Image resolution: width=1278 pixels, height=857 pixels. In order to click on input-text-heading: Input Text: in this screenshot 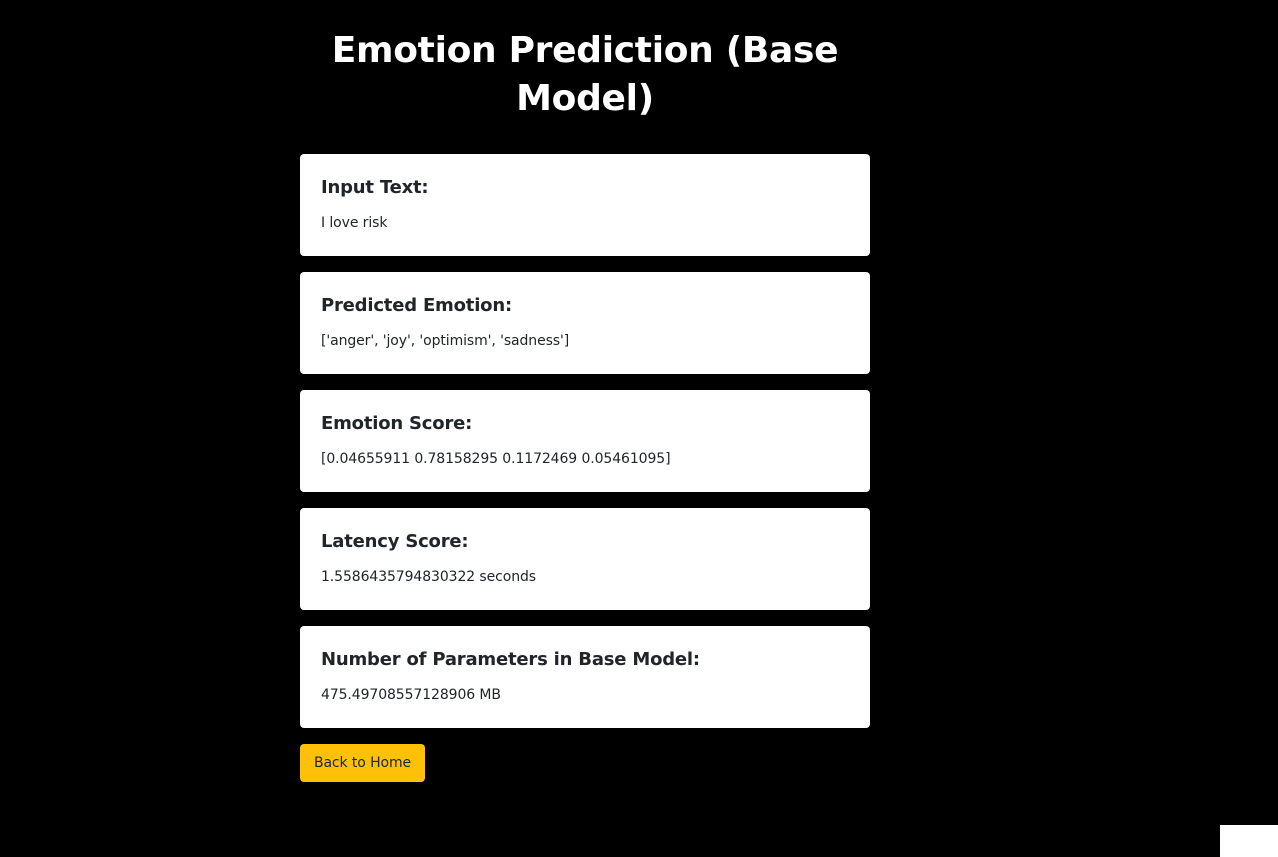, I will do `click(375, 187)`.